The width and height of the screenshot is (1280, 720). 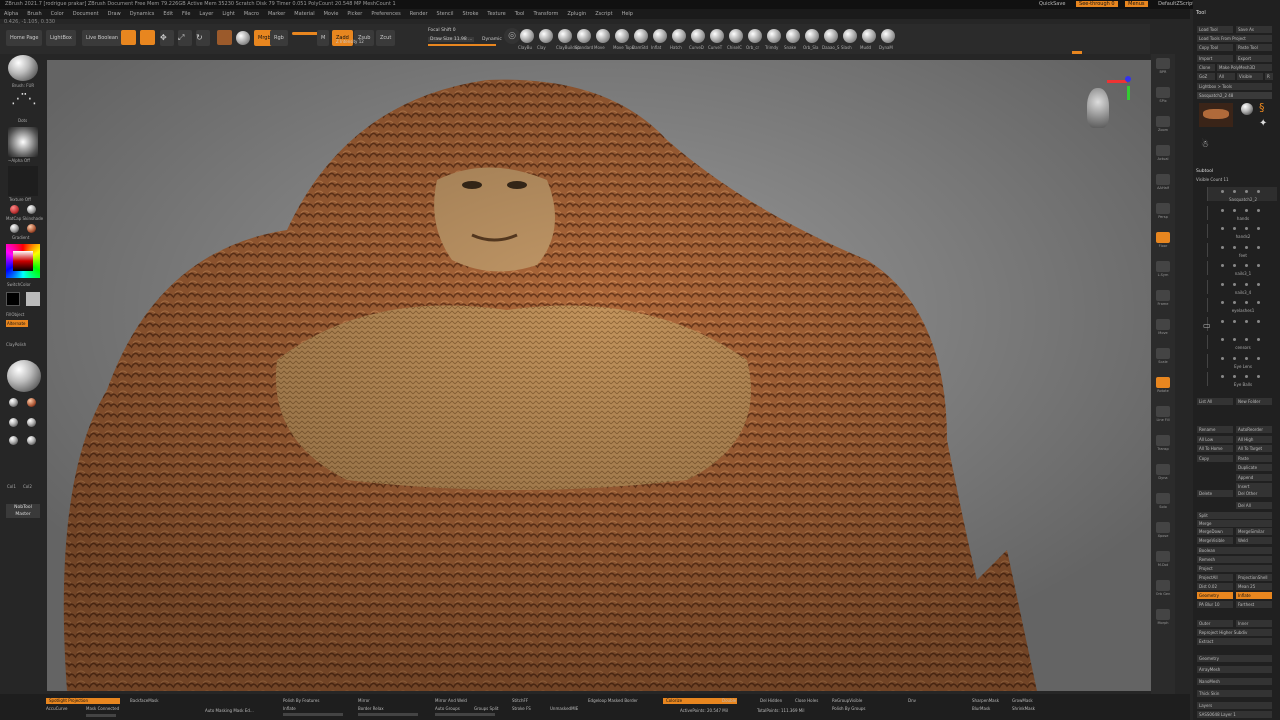 What do you see at coordinates (1254, 505) in the screenshot?
I see `del-all-button: Del All` at bounding box center [1254, 505].